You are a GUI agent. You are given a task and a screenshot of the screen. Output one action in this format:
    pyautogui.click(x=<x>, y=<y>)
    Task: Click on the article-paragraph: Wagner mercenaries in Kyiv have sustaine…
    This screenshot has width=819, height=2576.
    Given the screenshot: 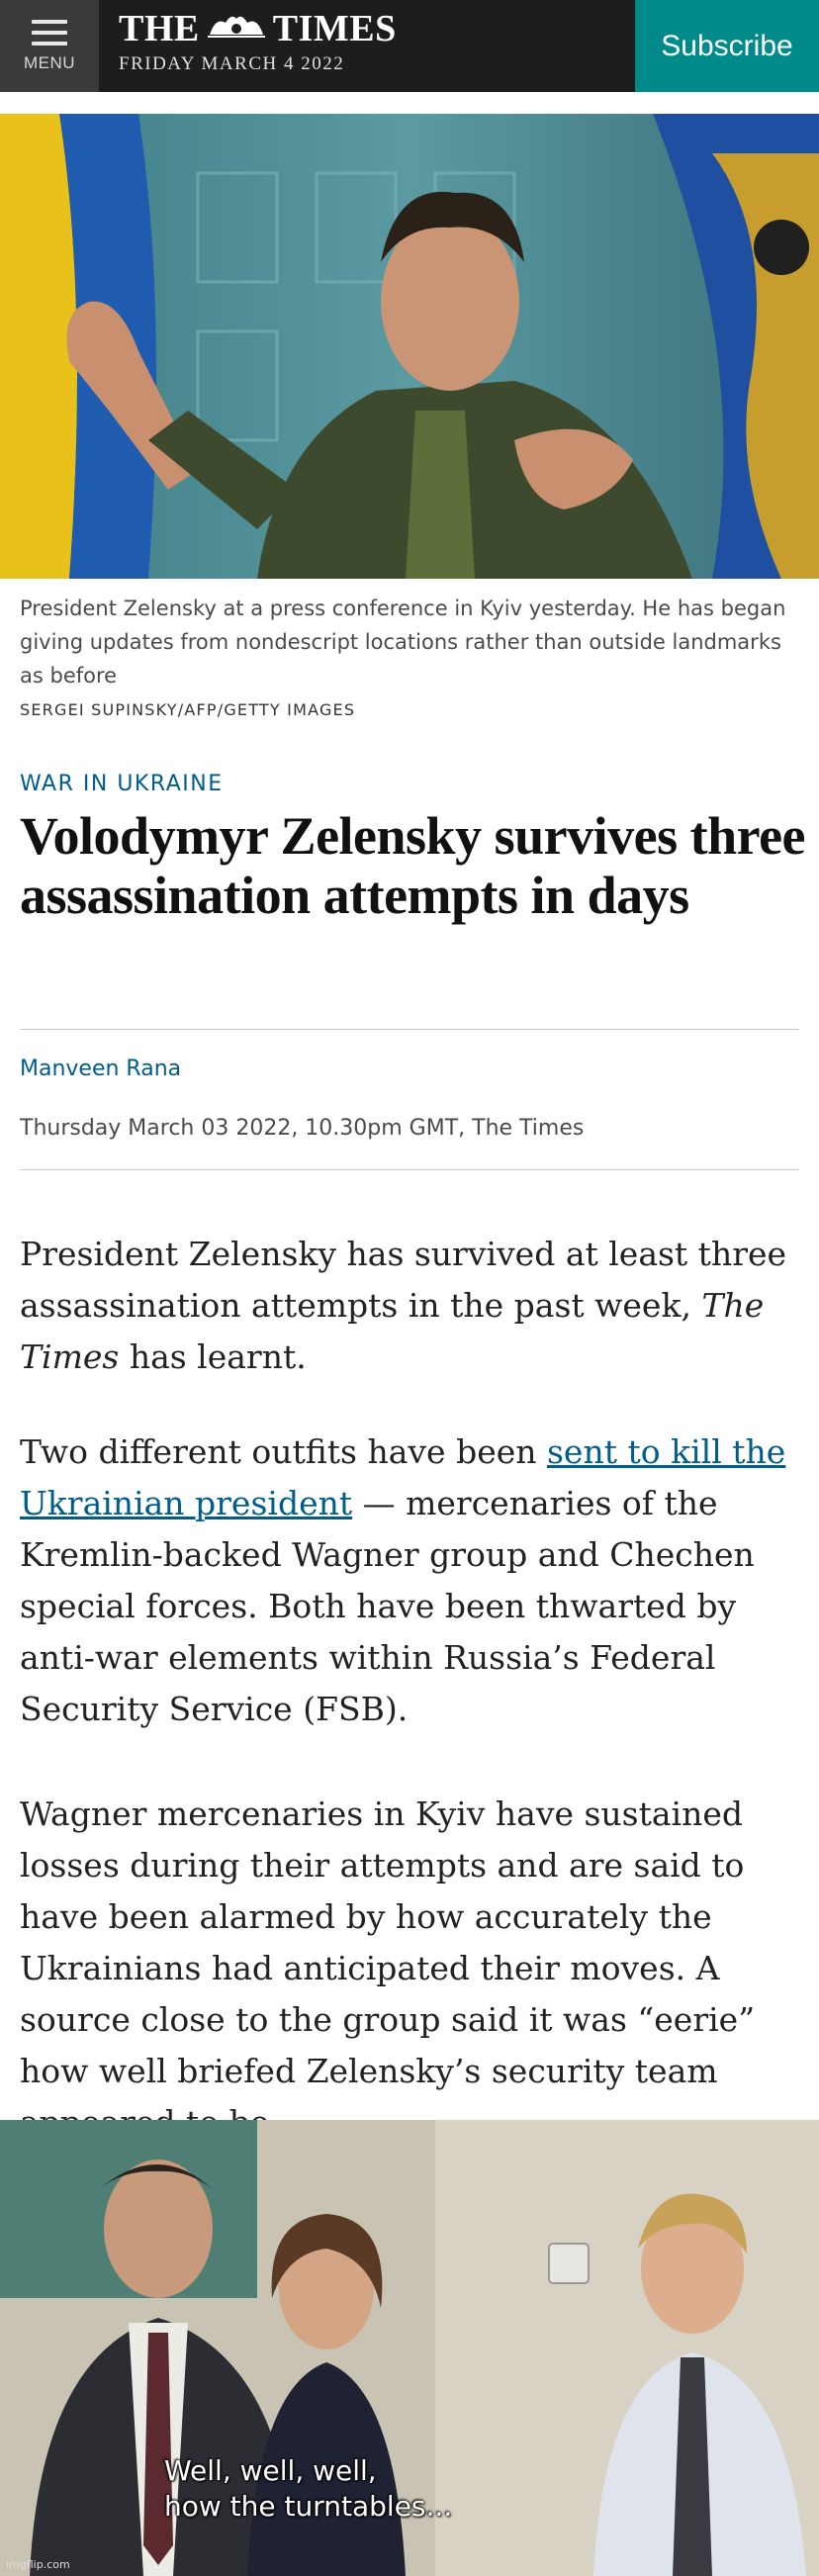 What is the action you would take?
    pyautogui.click(x=388, y=1968)
    